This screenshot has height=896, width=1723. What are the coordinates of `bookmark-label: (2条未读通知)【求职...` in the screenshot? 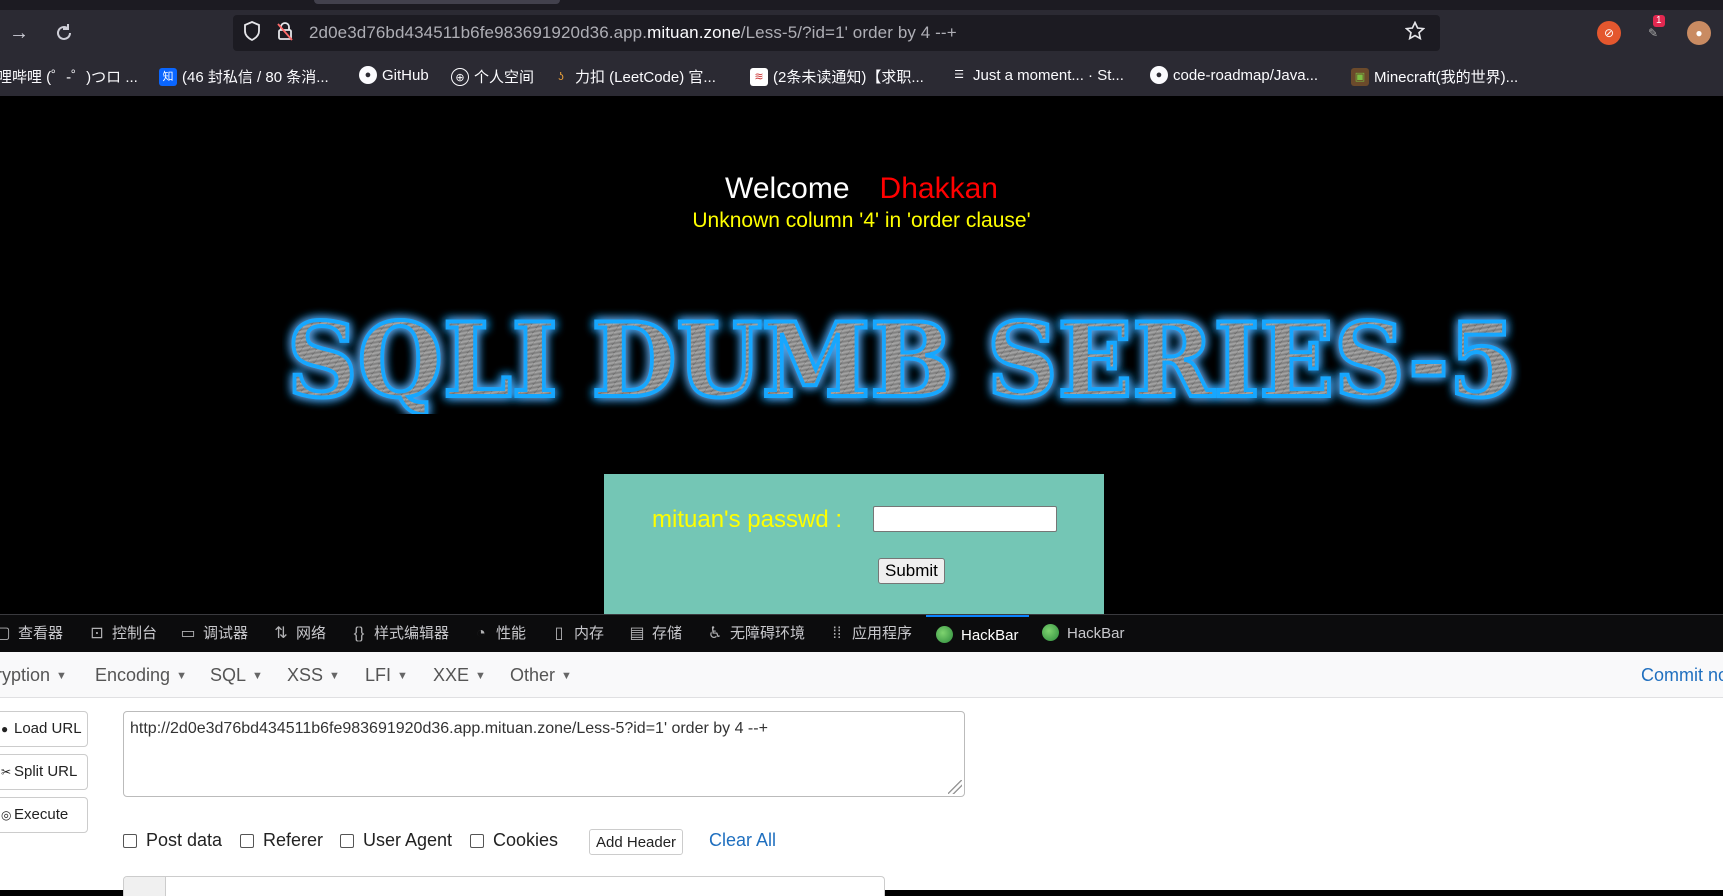 It's located at (848, 77).